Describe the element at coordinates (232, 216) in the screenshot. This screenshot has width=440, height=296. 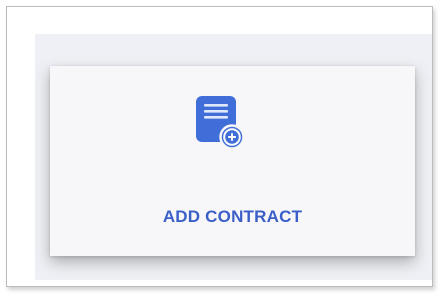
I see `add-contract-label: ADD CONTRACT` at that location.